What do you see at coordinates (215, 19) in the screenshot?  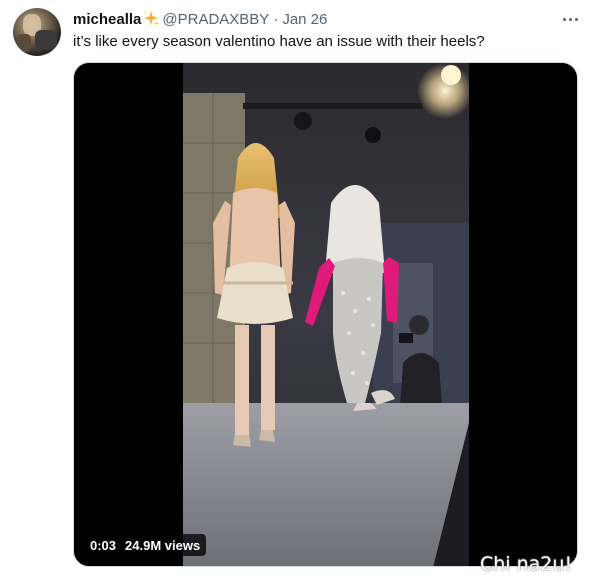 I see `user-handle: @PRADAXBBY` at bounding box center [215, 19].